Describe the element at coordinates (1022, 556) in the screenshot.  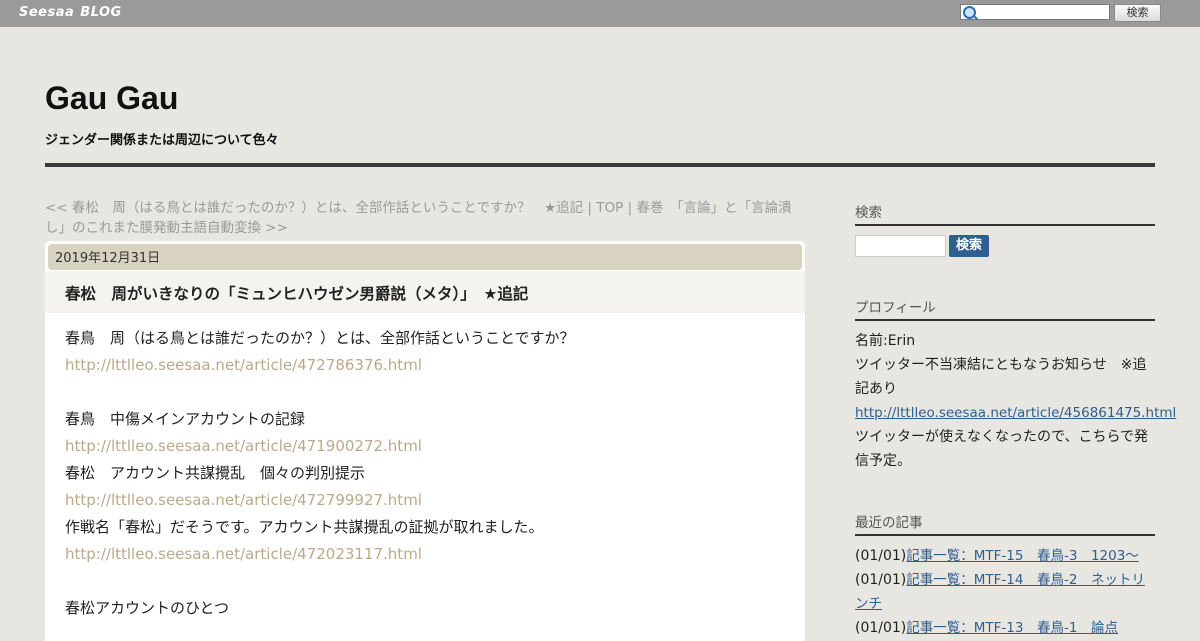
I see `recent-post-link: 記事一覧：MTF-15 春鳥-3 1203～` at that location.